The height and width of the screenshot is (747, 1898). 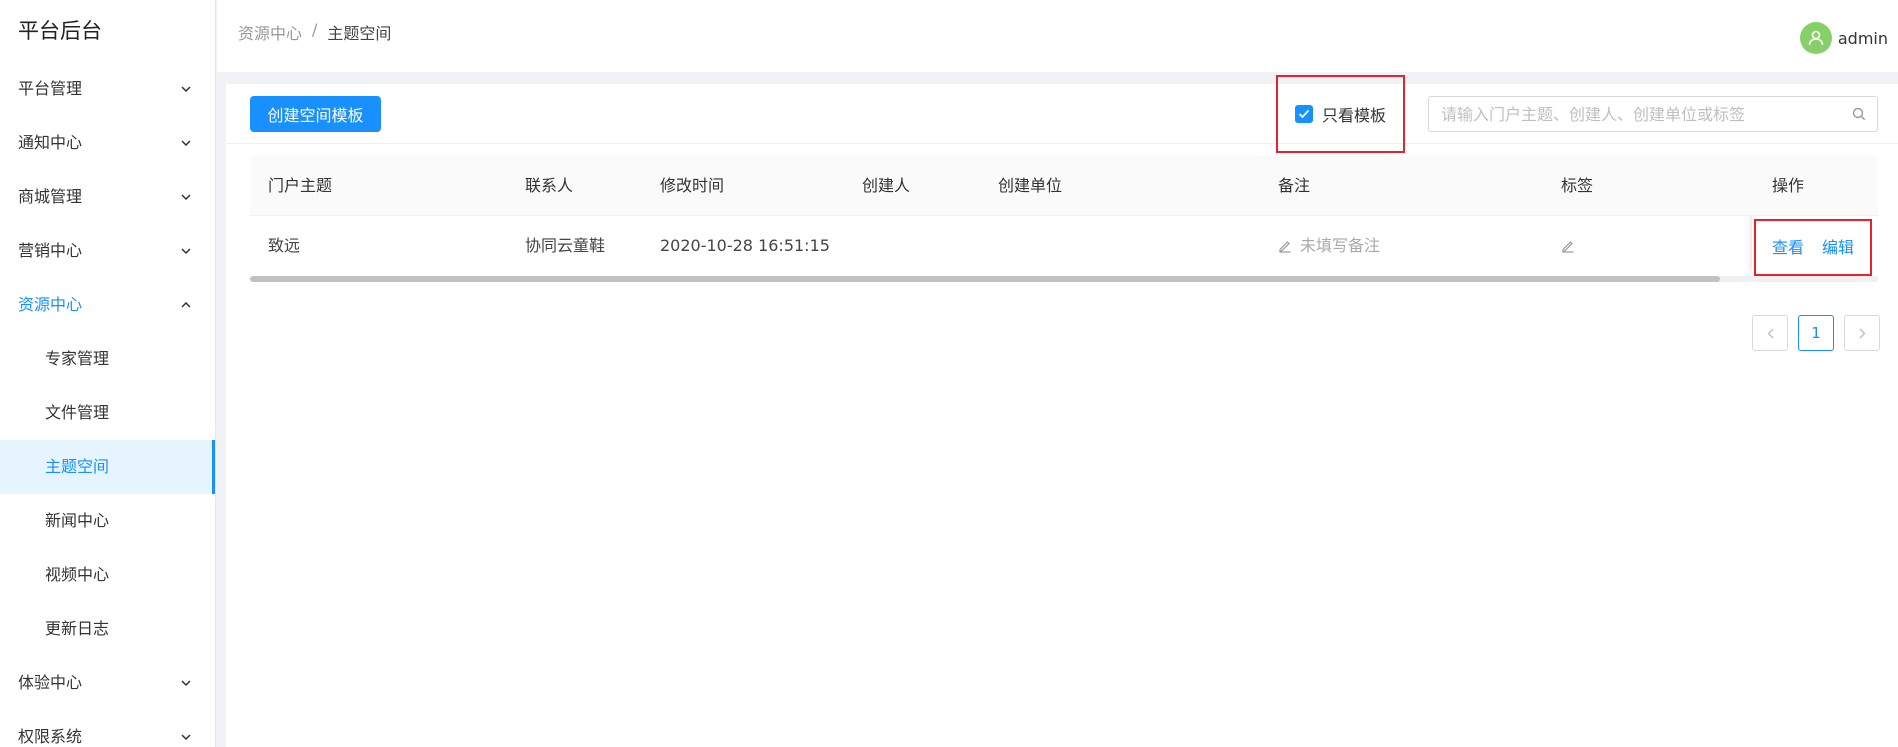 I want to click on chevron-up-icon, so click(x=186, y=305).